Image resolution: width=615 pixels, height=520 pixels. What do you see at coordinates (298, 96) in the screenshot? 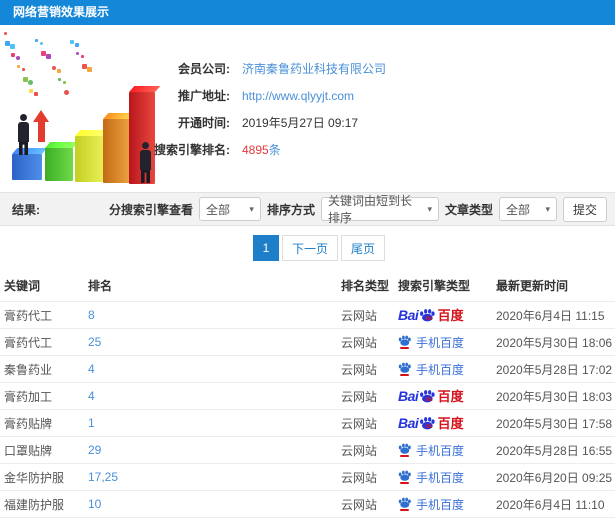
I see `promo-url-link: http://www.qlyyjt.com` at bounding box center [298, 96].